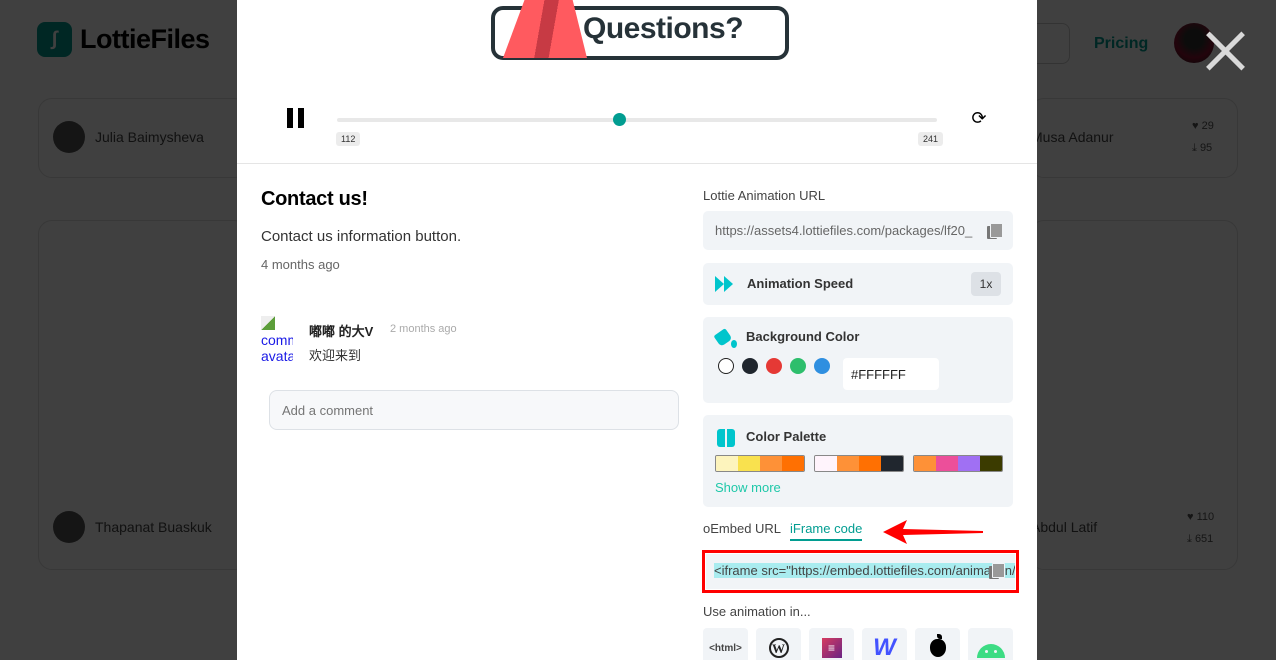 The width and height of the screenshot is (1276, 660). Describe the element at coordinates (826, 531) in the screenshot. I see `tab-iframe-code: iFrame code` at that location.